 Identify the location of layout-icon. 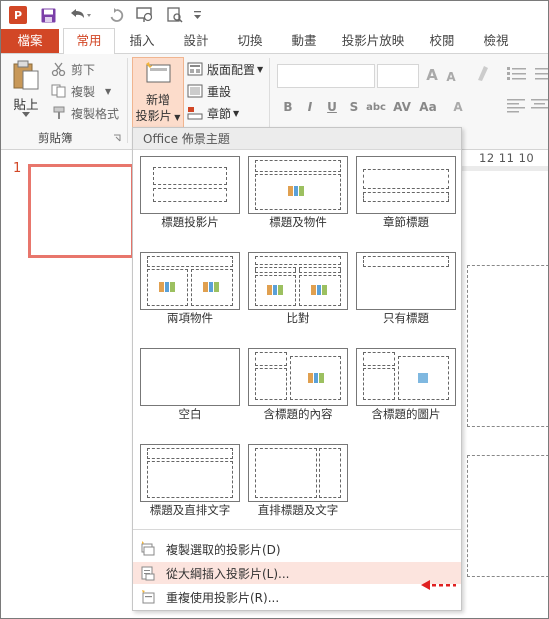
(195, 69).